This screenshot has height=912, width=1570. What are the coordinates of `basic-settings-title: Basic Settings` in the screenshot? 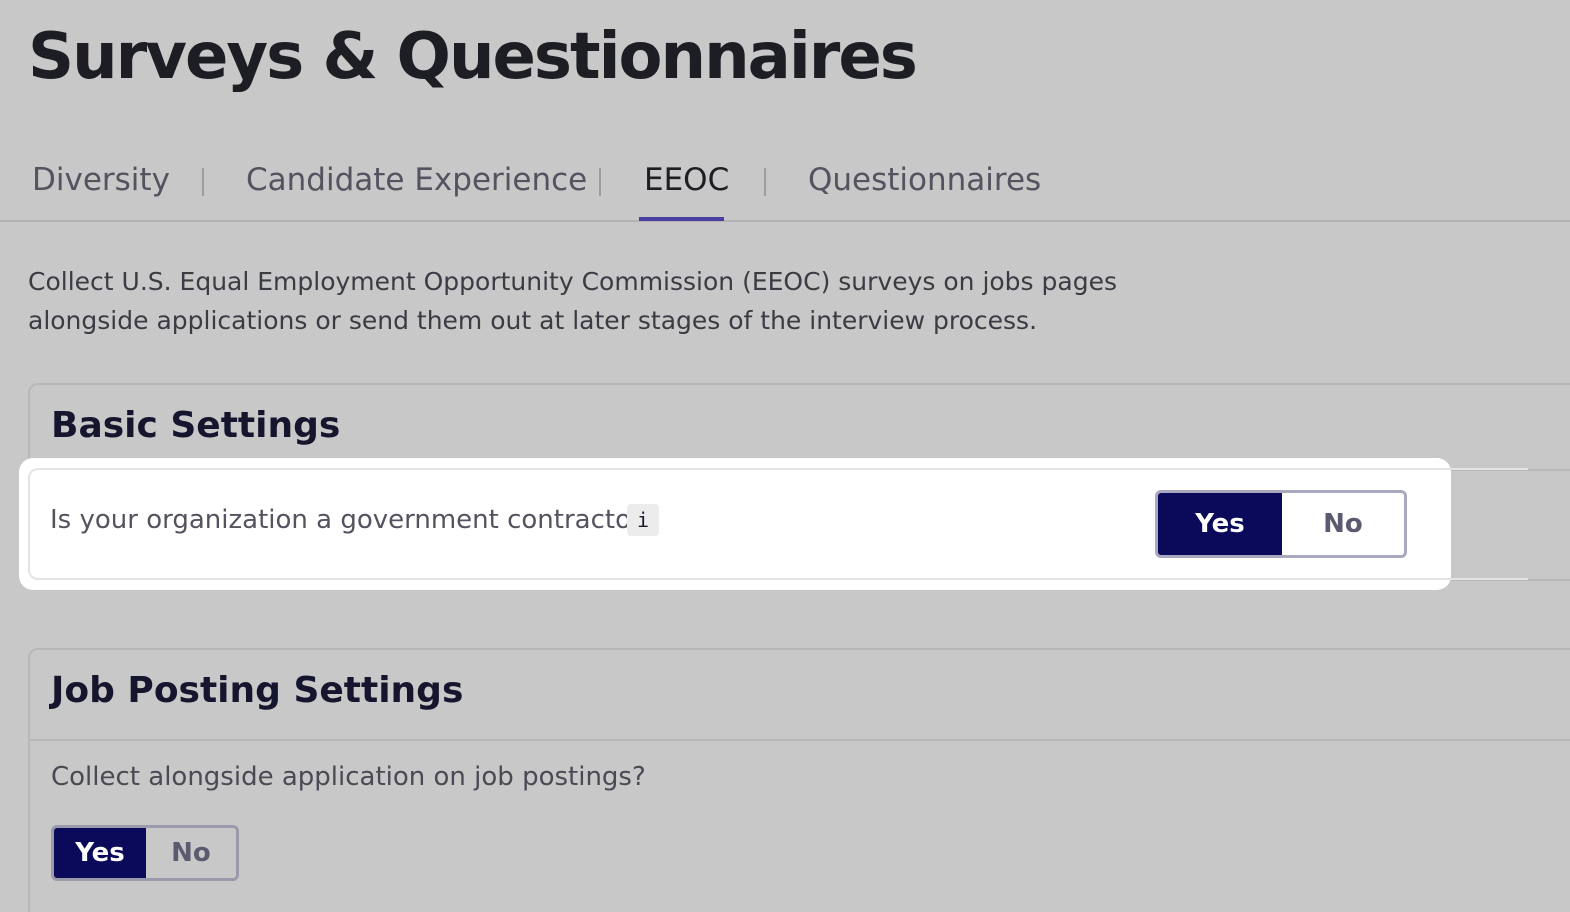 It's located at (196, 425).